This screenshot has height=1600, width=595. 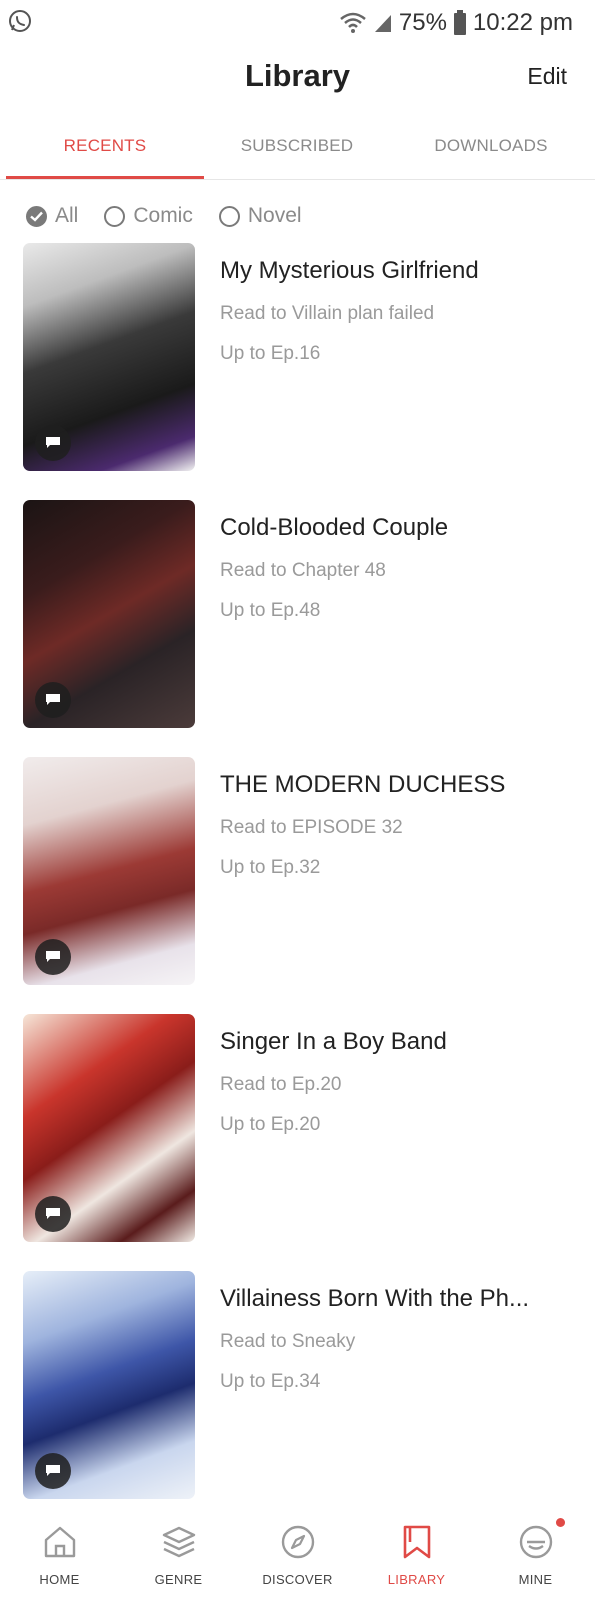 I want to click on item-read-progress: Read to Villain plan failed, so click(x=327, y=313).